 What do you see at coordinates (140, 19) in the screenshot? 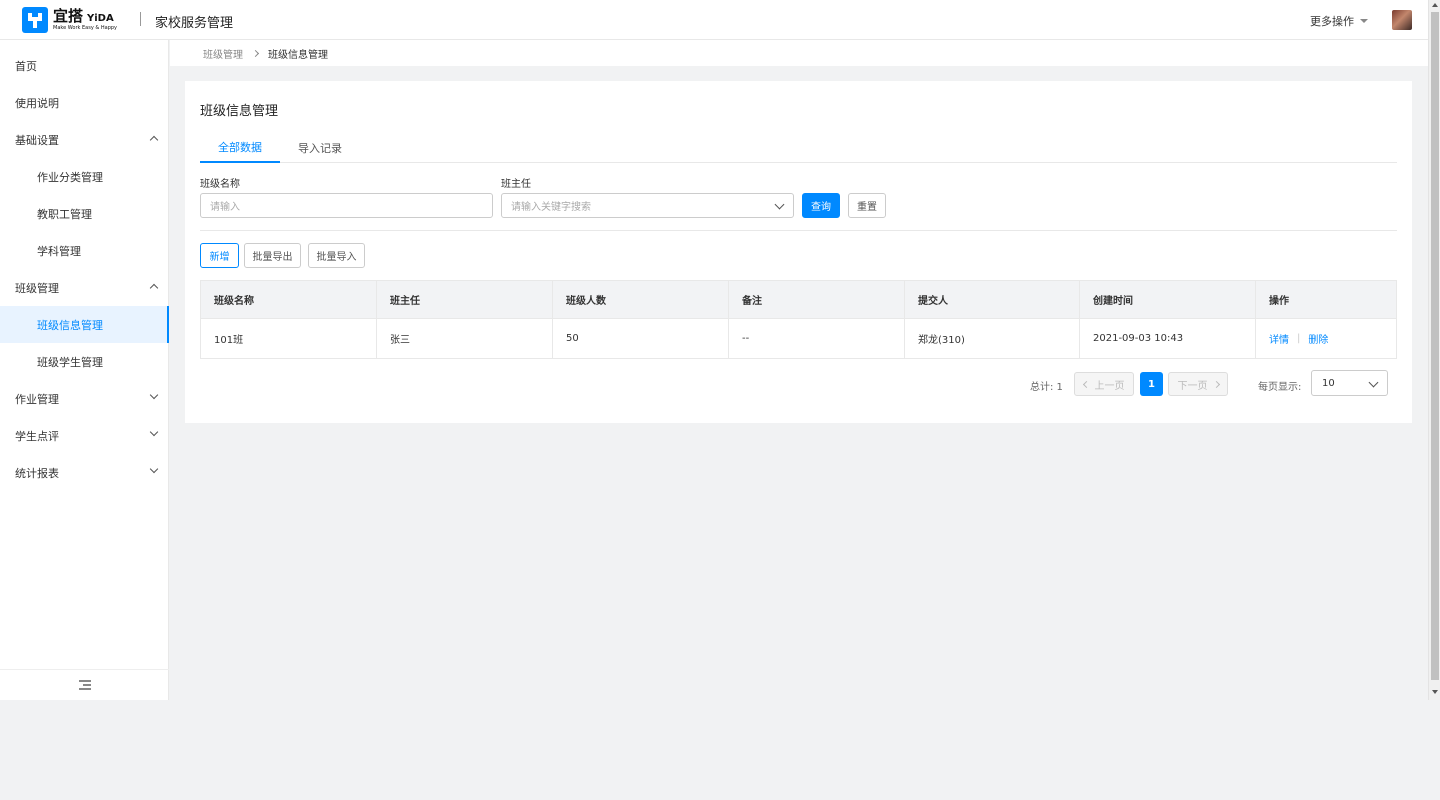
I see `header-divider` at bounding box center [140, 19].